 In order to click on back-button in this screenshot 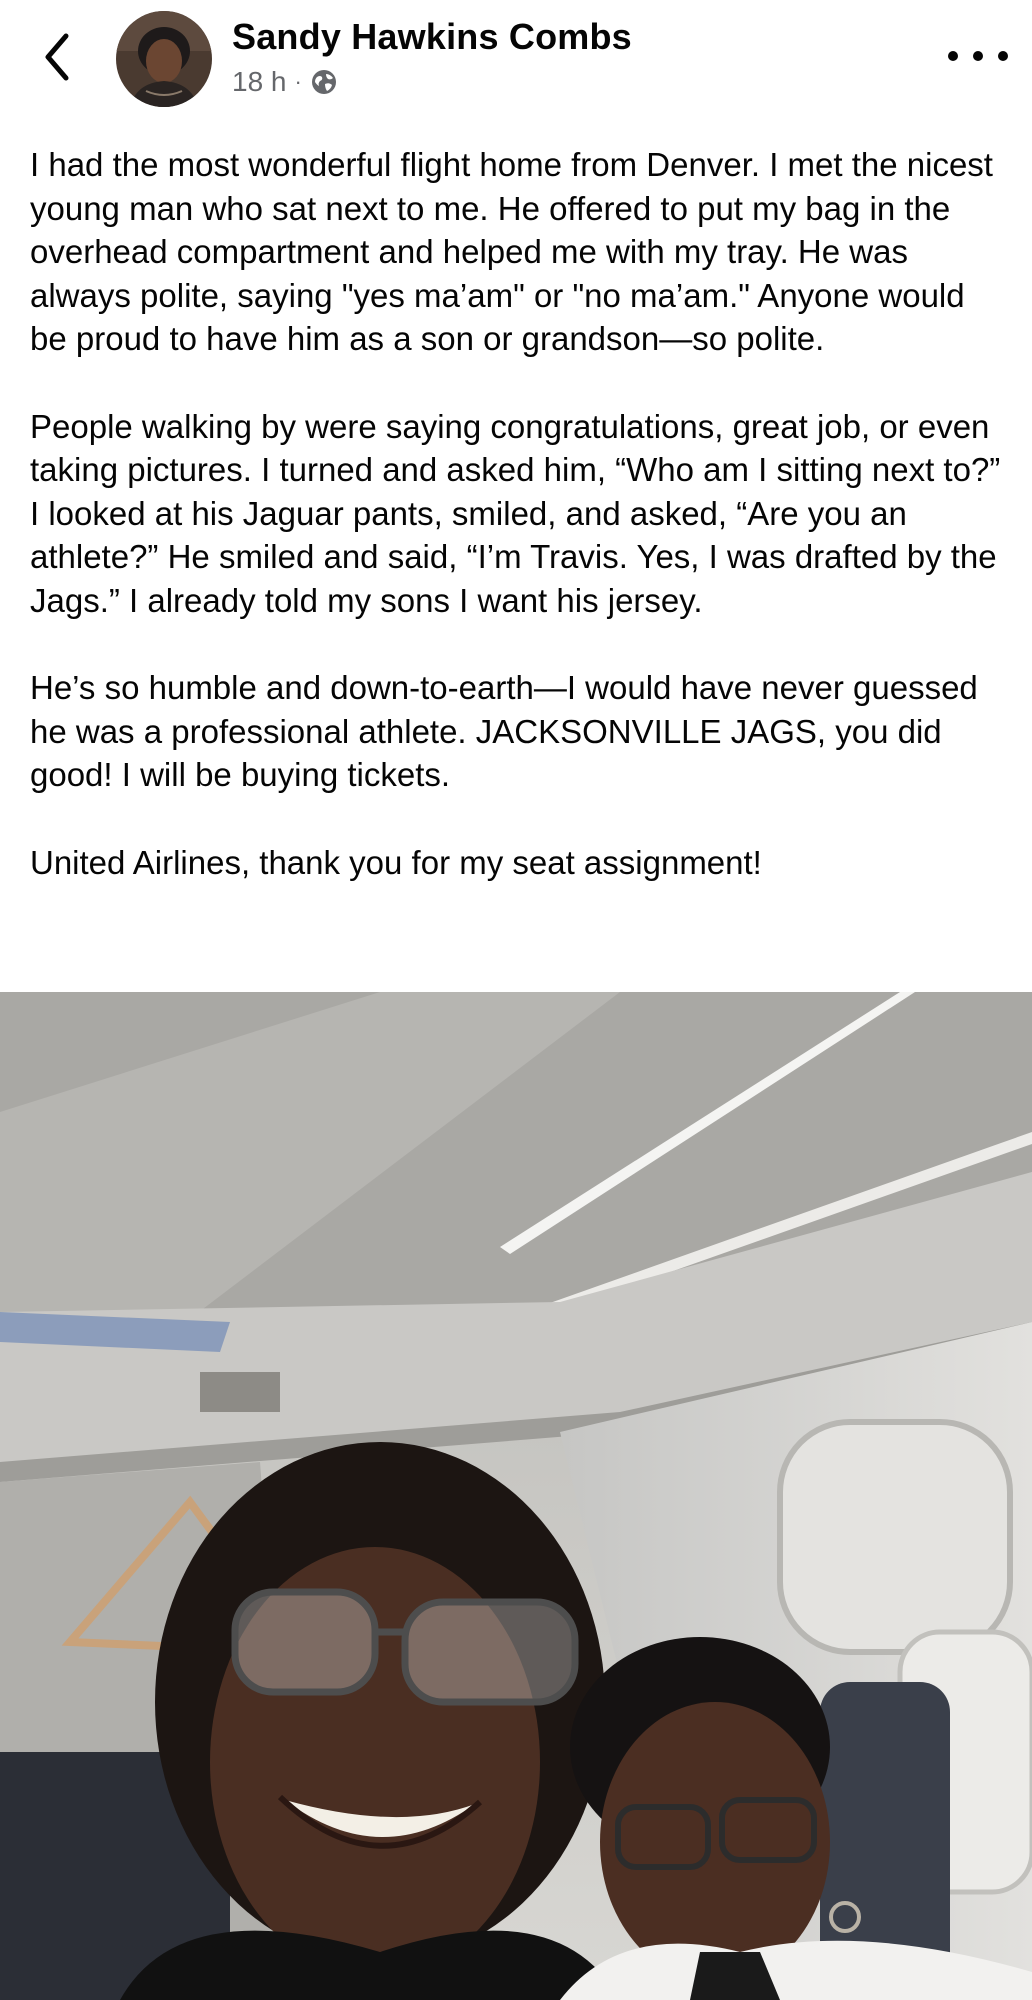, I will do `click(57, 57)`.